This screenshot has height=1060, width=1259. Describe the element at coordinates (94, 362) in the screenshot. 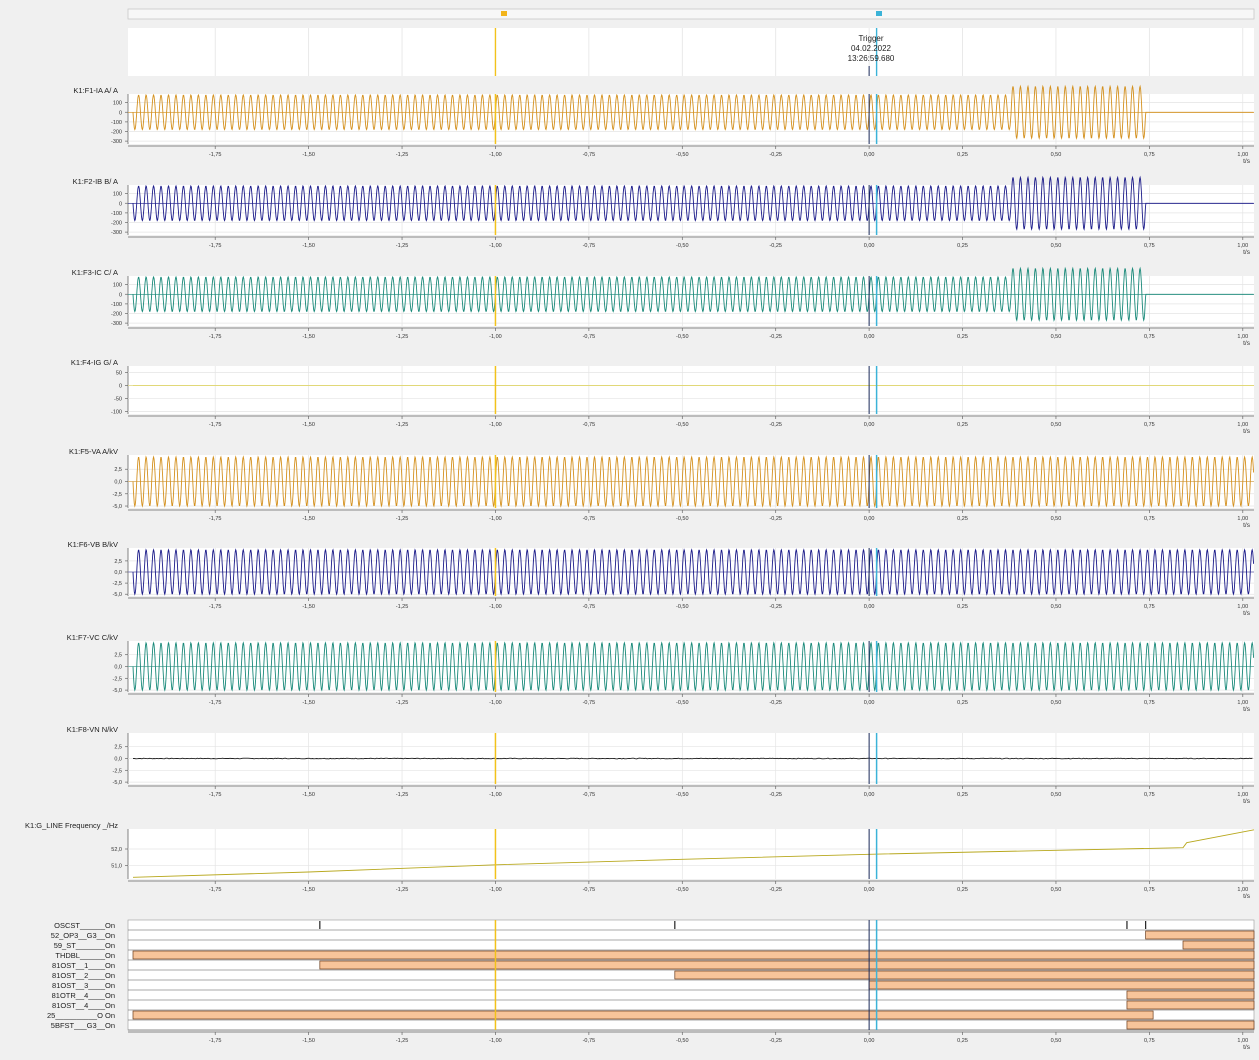

I see `channel-title: K1:F4-IG G/ A` at that location.